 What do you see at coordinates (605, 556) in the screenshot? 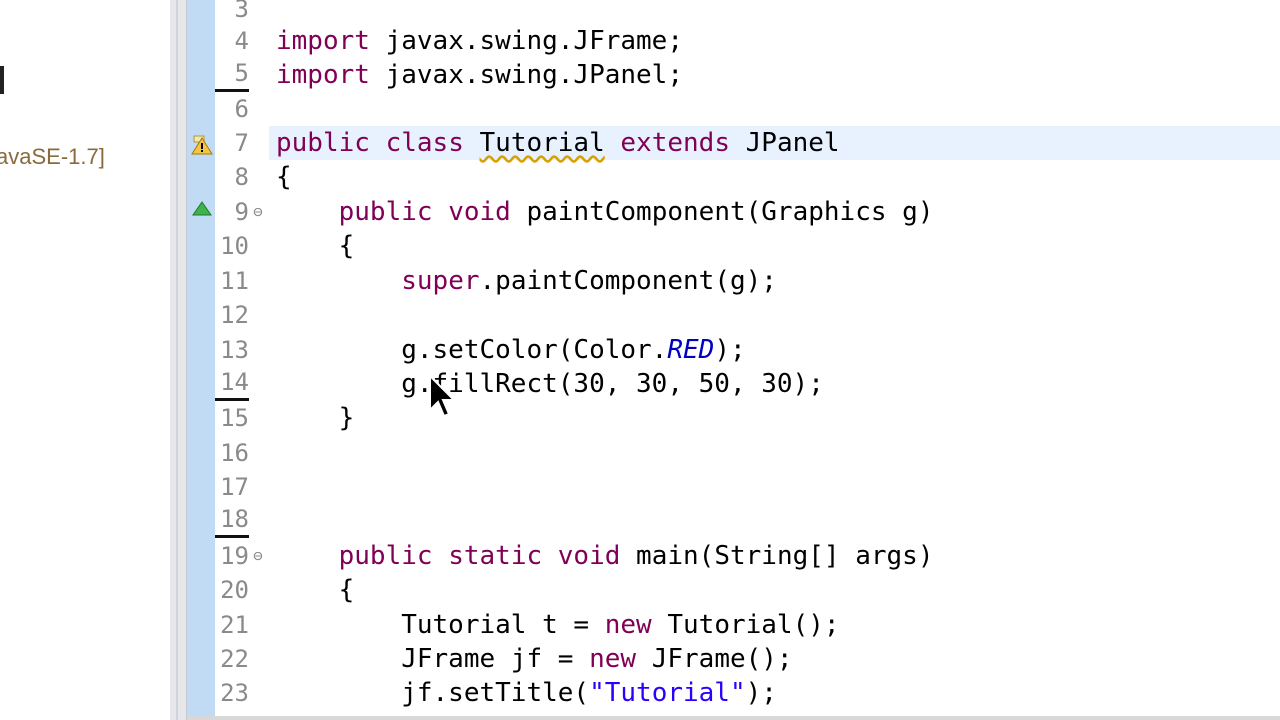
I see `code-text: public static void main(String[] args)` at bounding box center [605, 556].